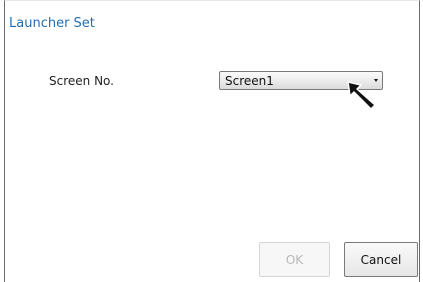  Describe the element at coordinates (294, 259) in the screenshot. I see `ok-button: OK` at that location.